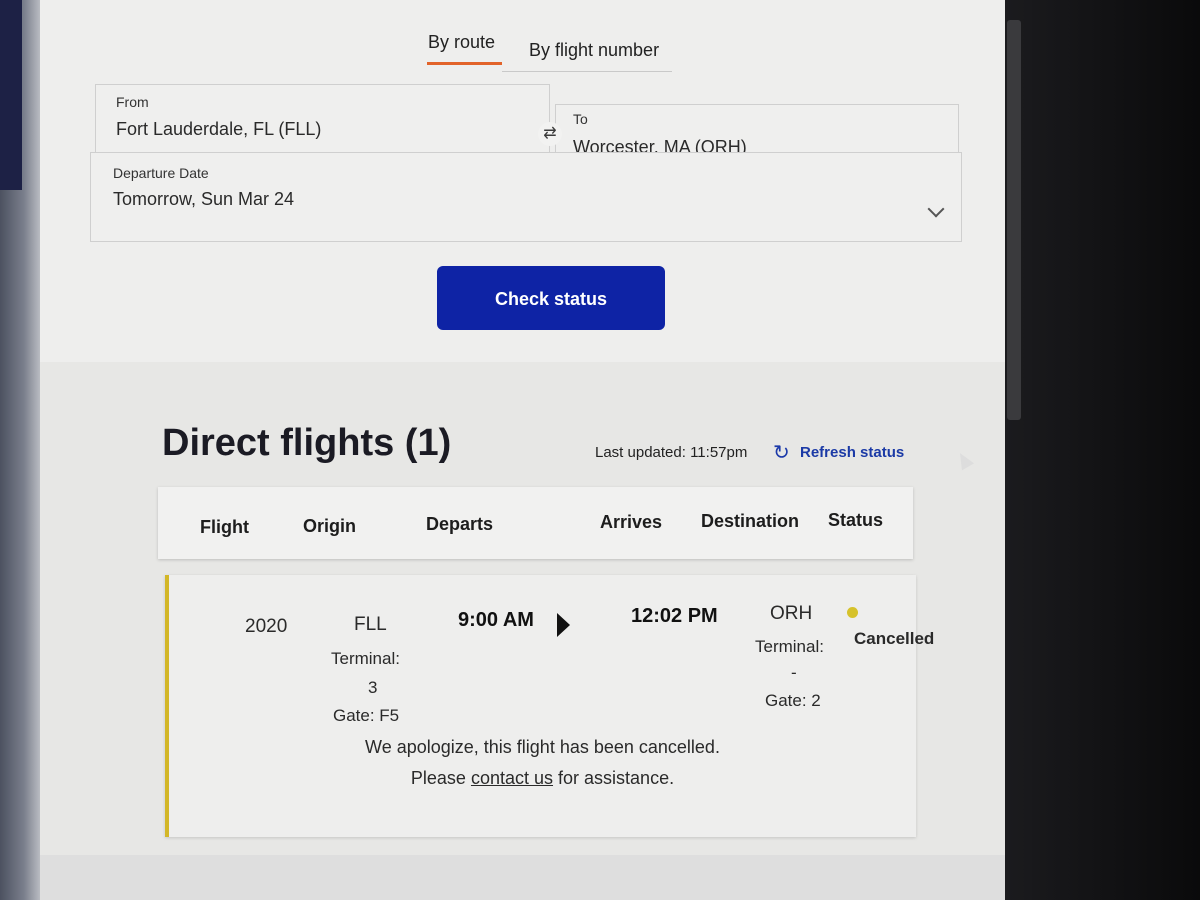  I want to click on refresh-status-link: Refresh status, so click(852, 452).